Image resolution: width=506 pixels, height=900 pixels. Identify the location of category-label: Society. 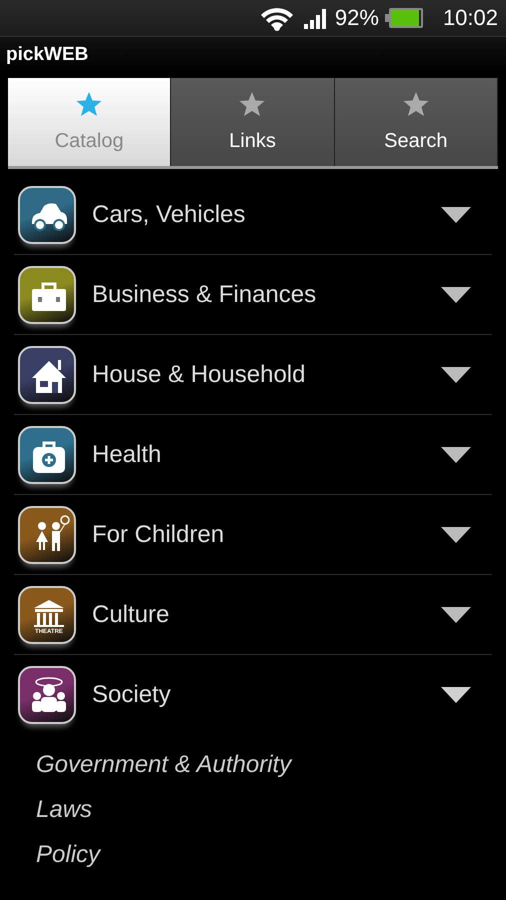
(258, 694).